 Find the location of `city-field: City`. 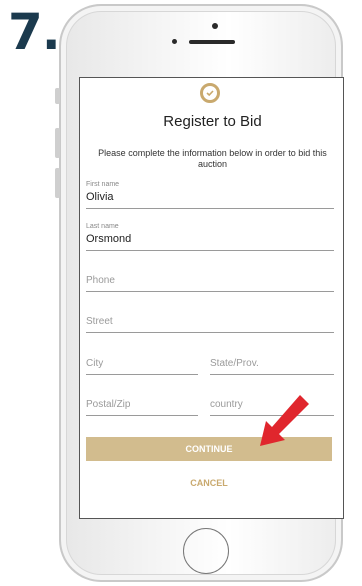

city-field: City is located at coordinates (142, 361).